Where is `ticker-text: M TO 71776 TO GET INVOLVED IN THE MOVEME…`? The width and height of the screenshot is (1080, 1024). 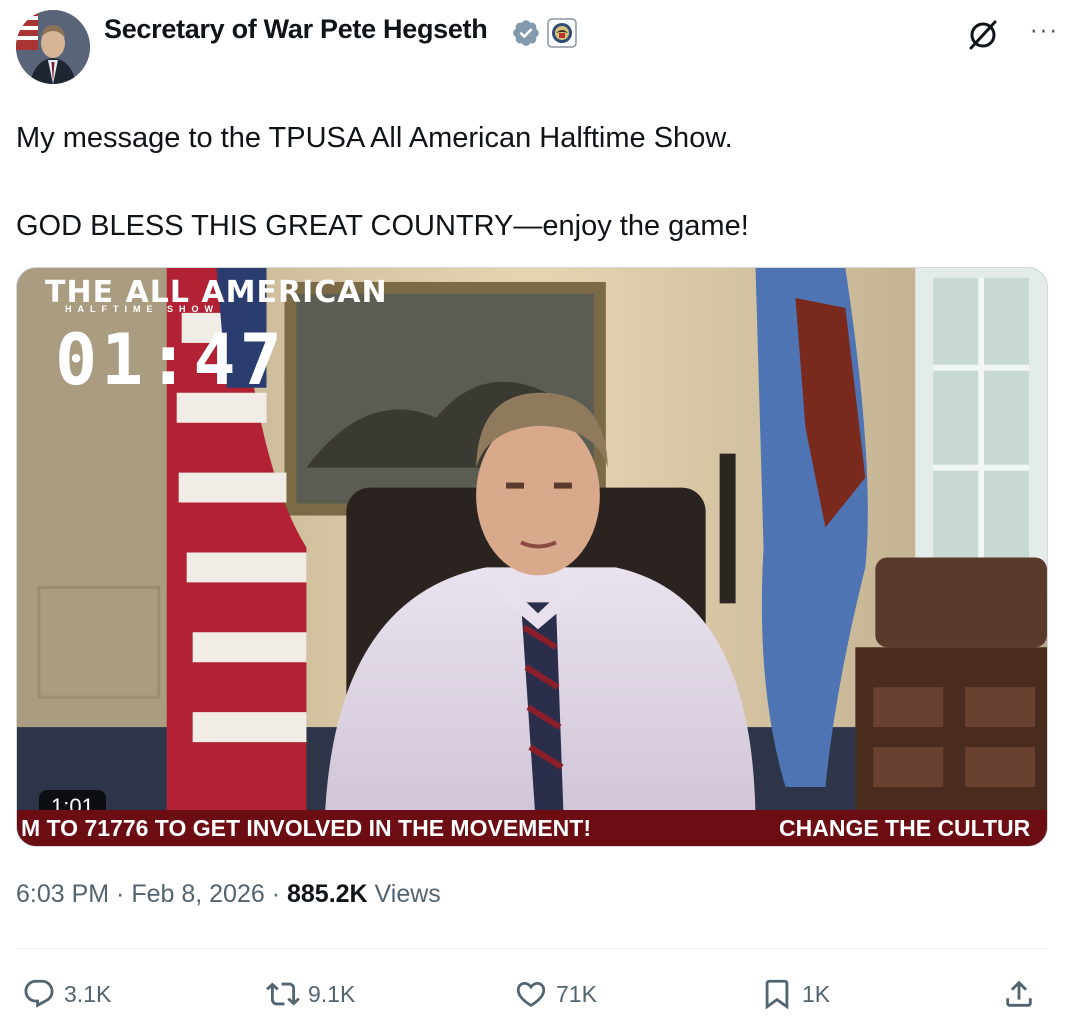
ticker-text: M TO 71776 TO GET INVOLVED IN THE MOVEME… is located at coordinates (306, 828).